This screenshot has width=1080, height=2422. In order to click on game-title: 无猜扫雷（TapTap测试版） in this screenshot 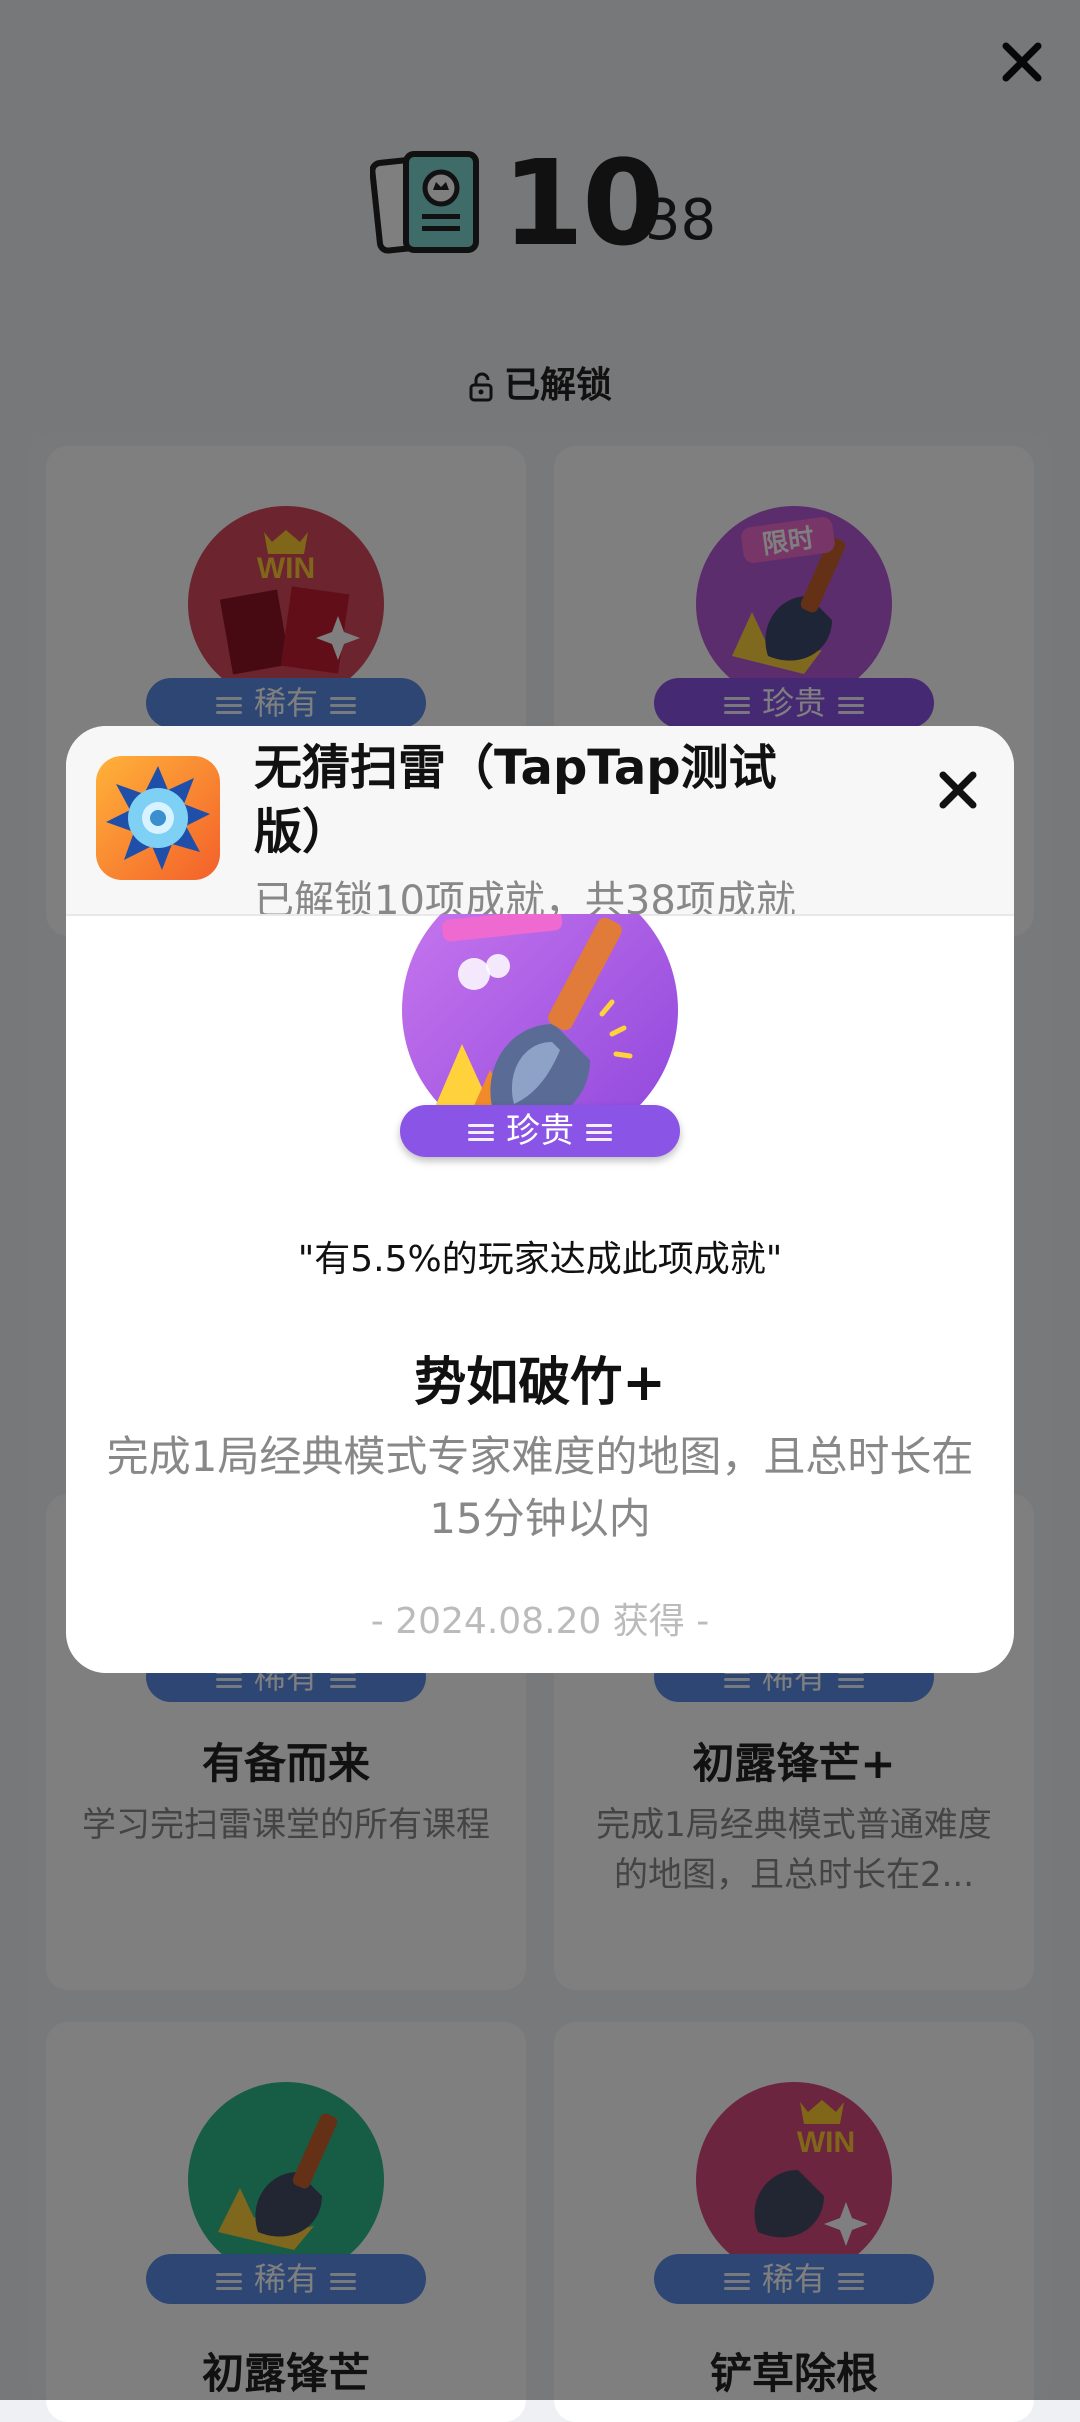, I will do `click(515, 800)`.